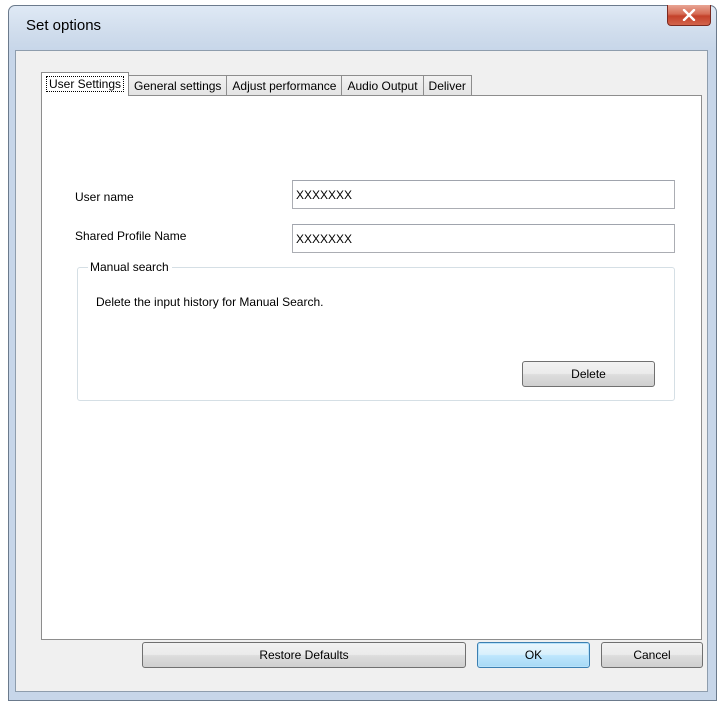  What do you see at coordinates (304, 655) in the screenshot?
I see `restore-defaults-button: Restore Defaults` at bounding box center [304, 655].